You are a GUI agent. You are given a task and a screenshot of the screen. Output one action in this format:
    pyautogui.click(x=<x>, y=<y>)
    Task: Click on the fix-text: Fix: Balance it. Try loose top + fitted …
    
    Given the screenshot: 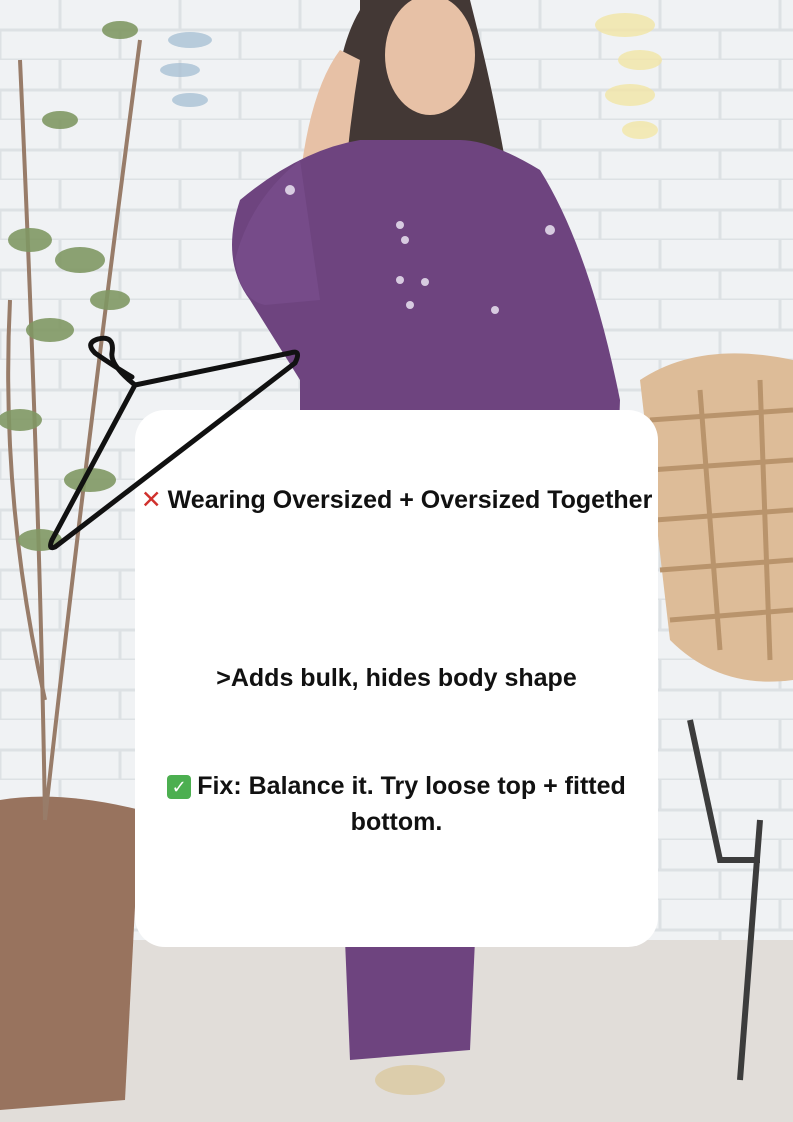 What is the action you would take?
    pyautogui.click(x=411, y=804)
    